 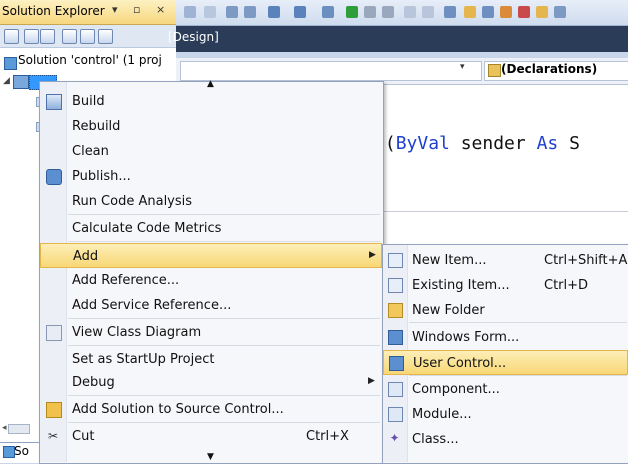 I want to click on tab-design: [Design], so click(x=193, y=37).